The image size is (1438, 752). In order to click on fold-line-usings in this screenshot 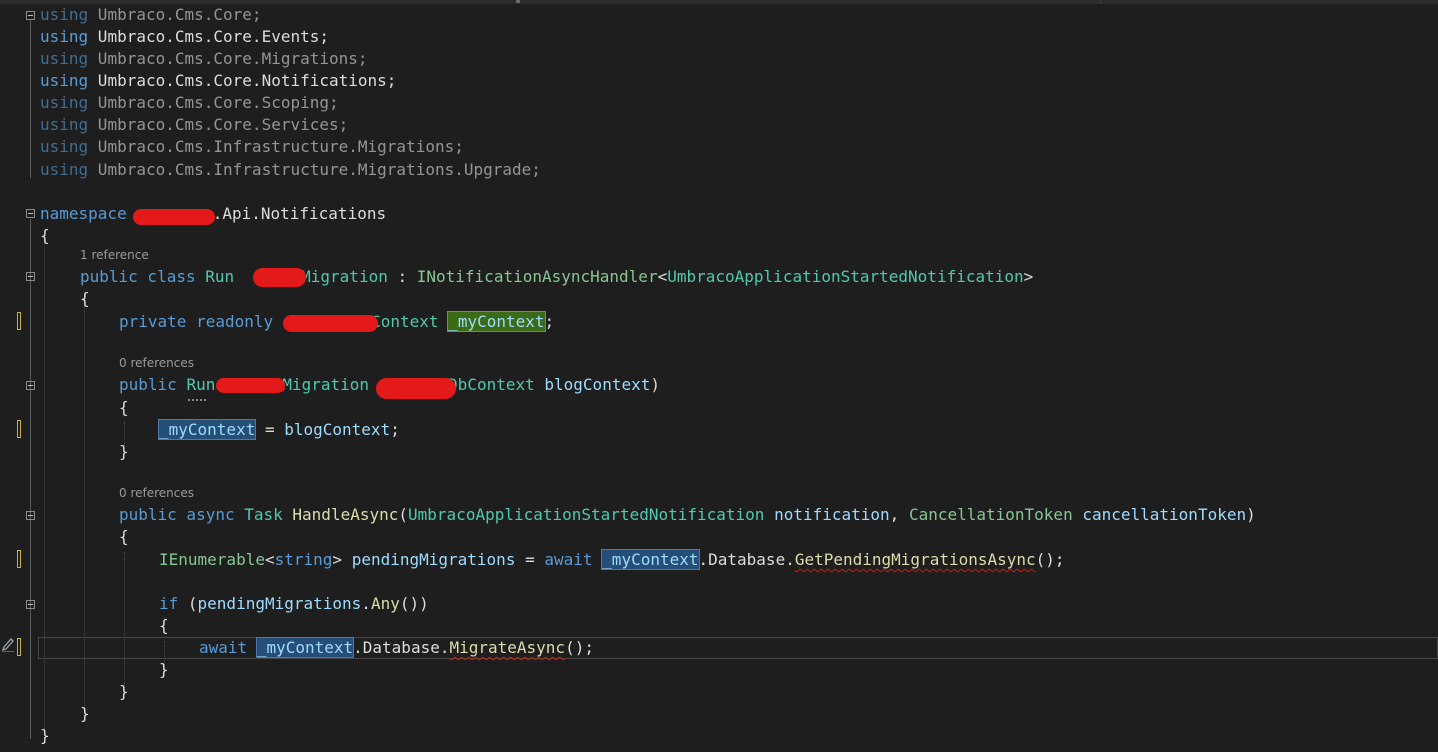, I will do `click(30, 99)`.